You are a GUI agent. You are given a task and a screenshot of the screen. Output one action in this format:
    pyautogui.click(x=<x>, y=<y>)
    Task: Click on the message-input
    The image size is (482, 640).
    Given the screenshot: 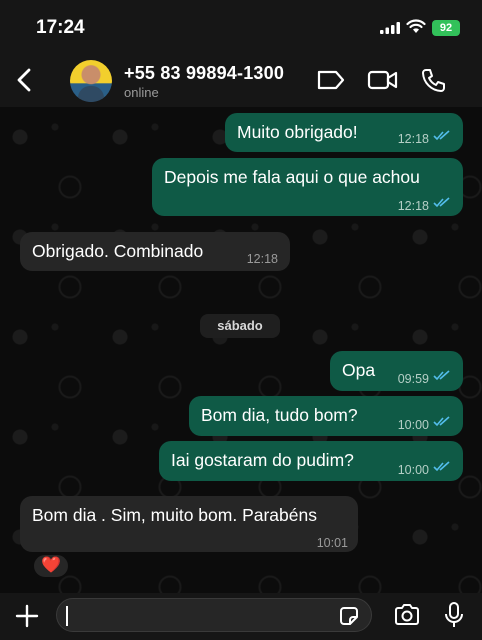 What is the action you would take?
    pyautogui.click(x=214, y=615)
    